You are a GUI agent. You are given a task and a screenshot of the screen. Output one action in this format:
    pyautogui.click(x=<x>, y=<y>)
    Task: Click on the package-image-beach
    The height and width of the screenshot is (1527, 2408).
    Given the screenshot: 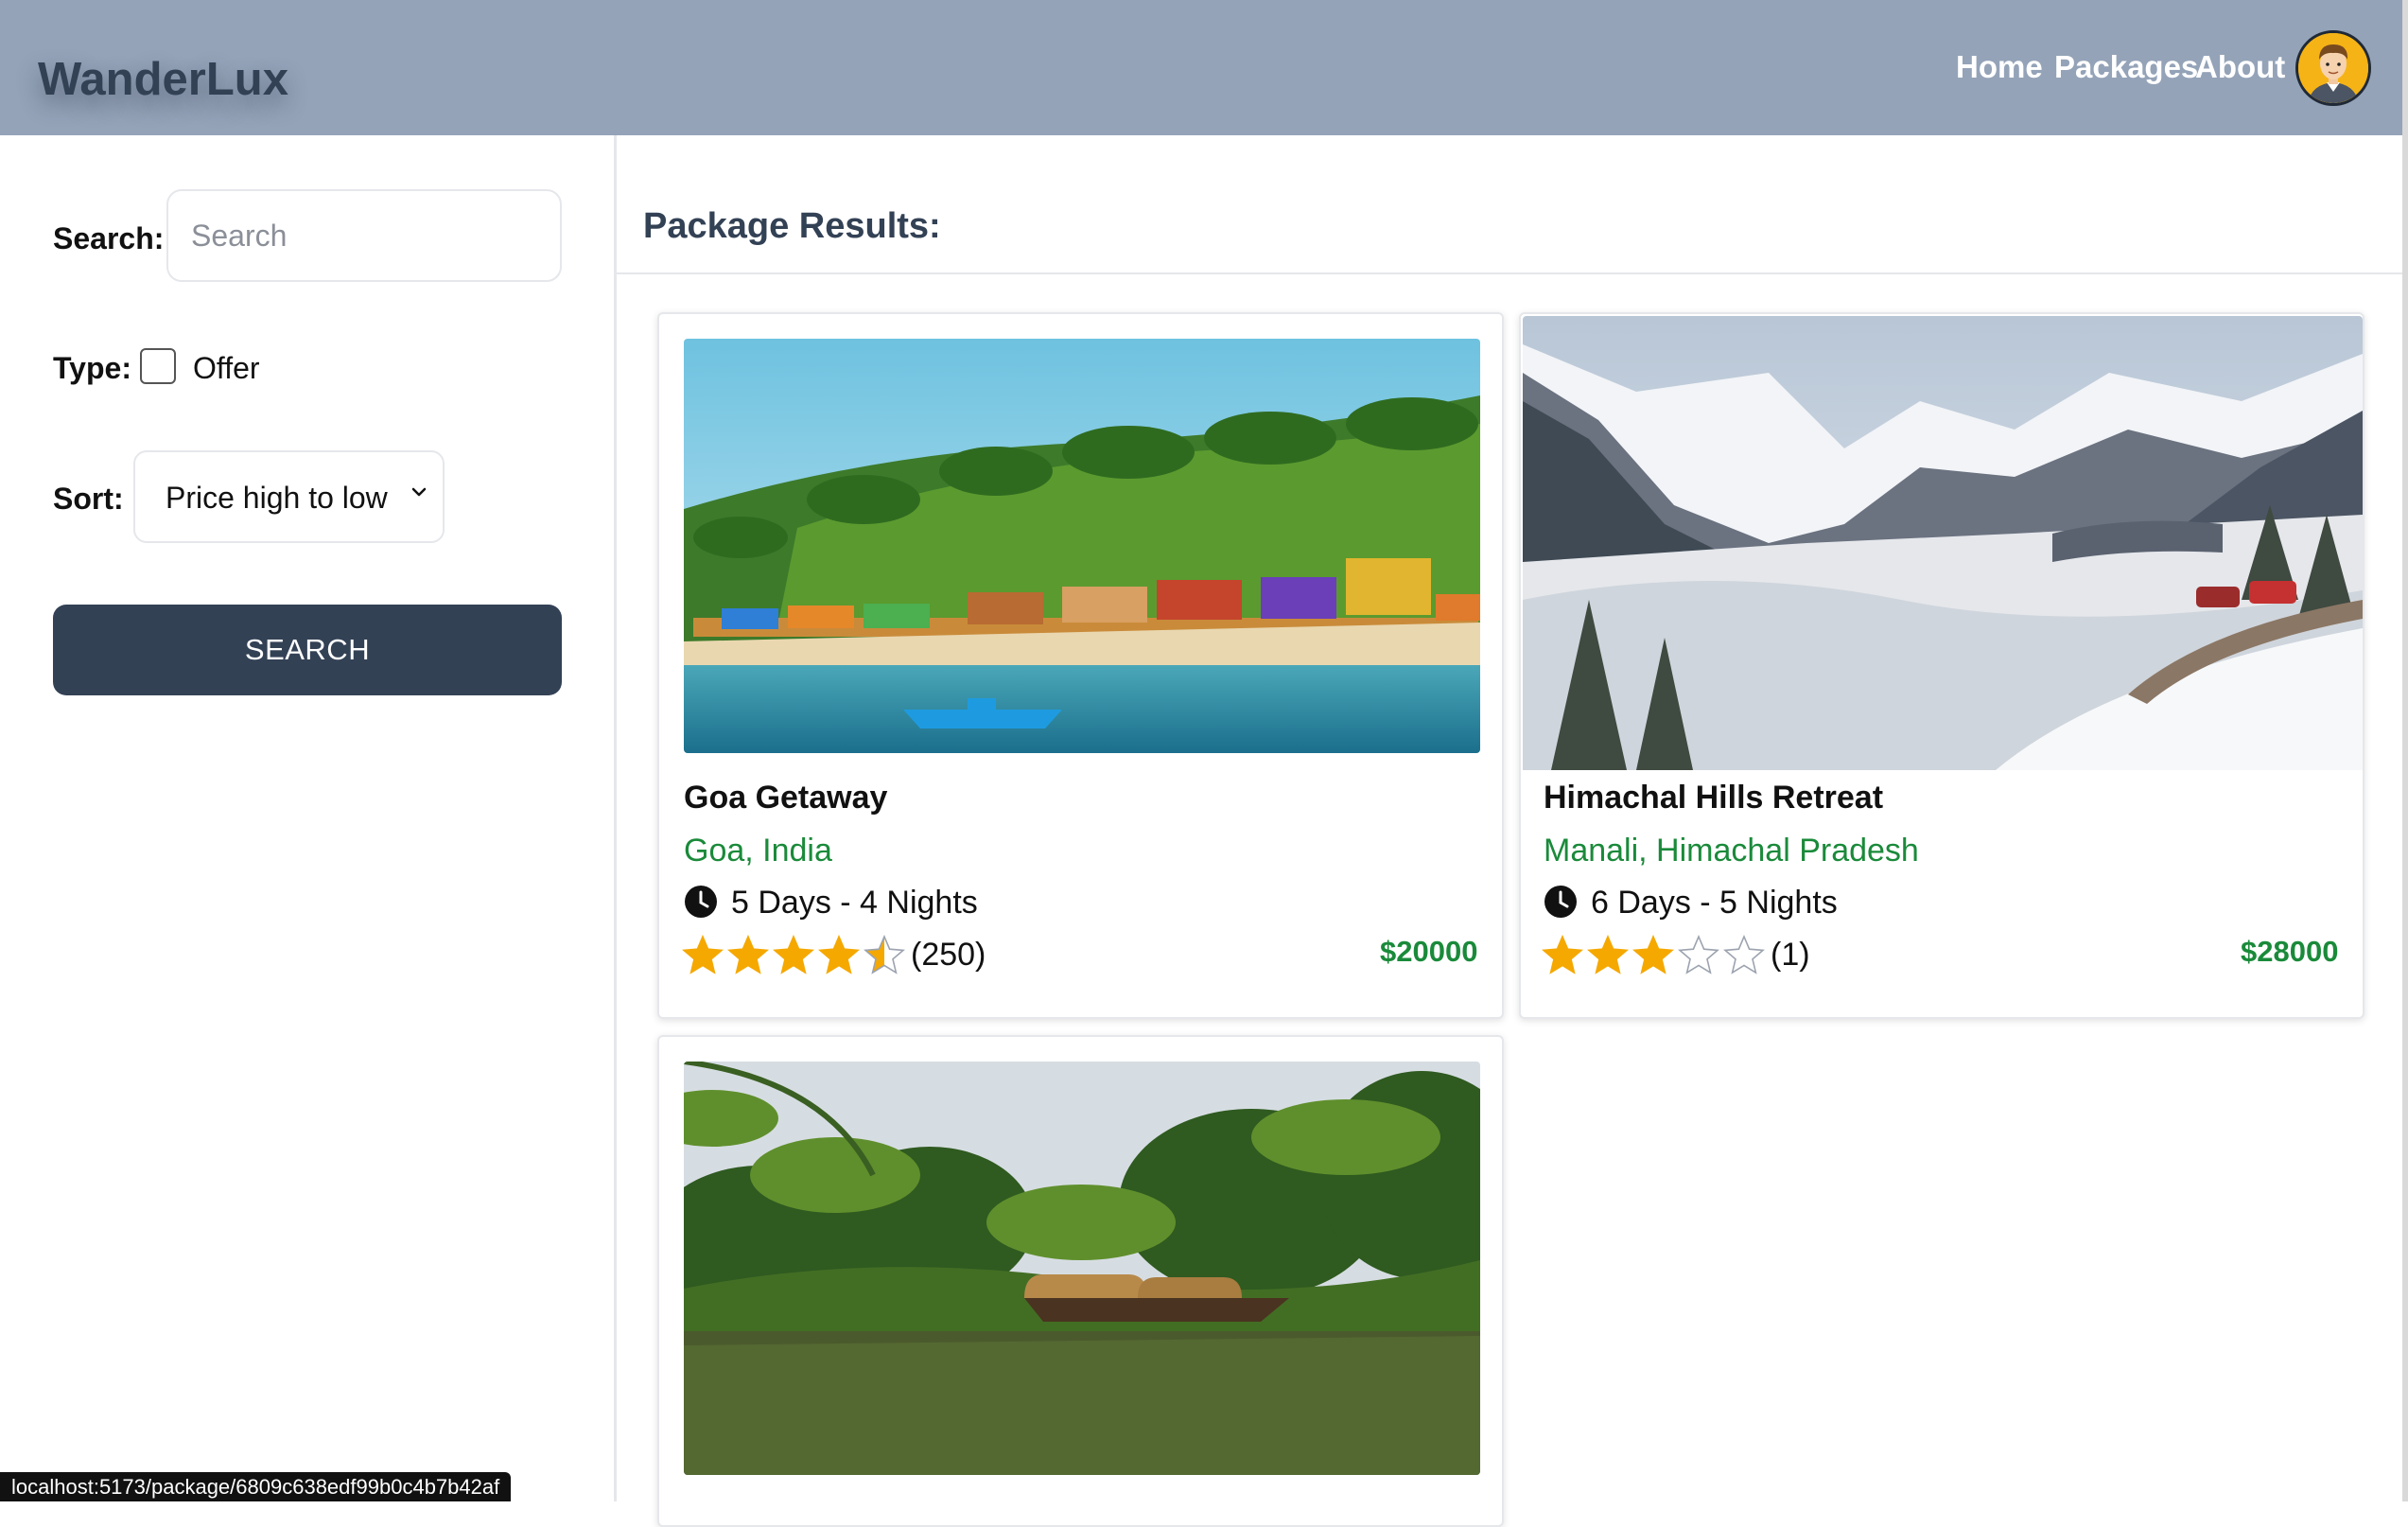 What is the action you would take?
    pyautogui.click(x=1082, y=546)
    